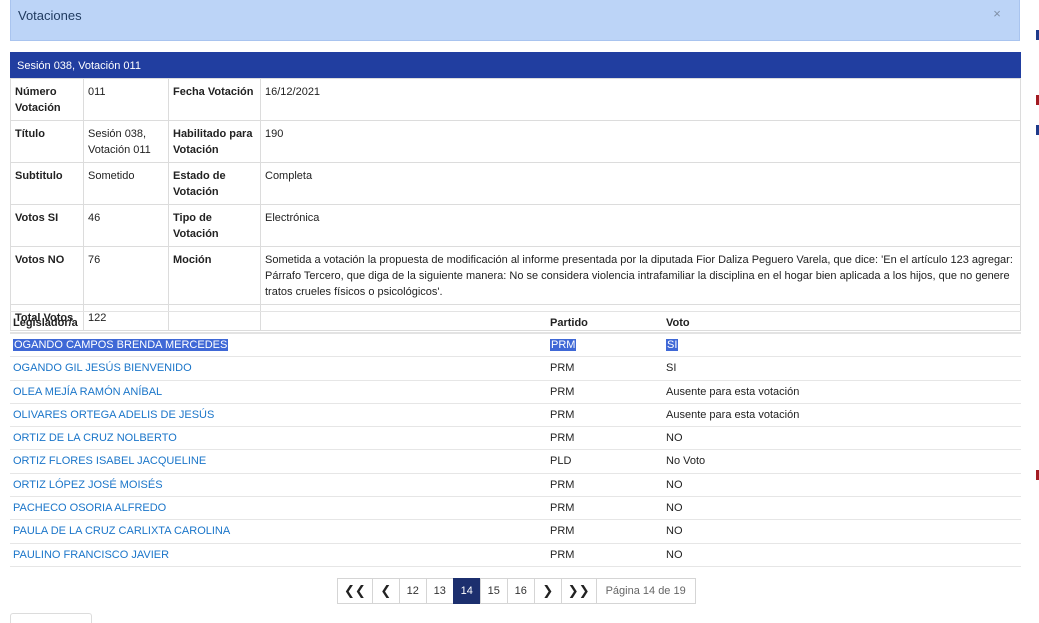 The image size is (1039, 623). I want to click on legislator-link: OGANDO GIL JESÚS BIENVENIDO, so click(102, 368).